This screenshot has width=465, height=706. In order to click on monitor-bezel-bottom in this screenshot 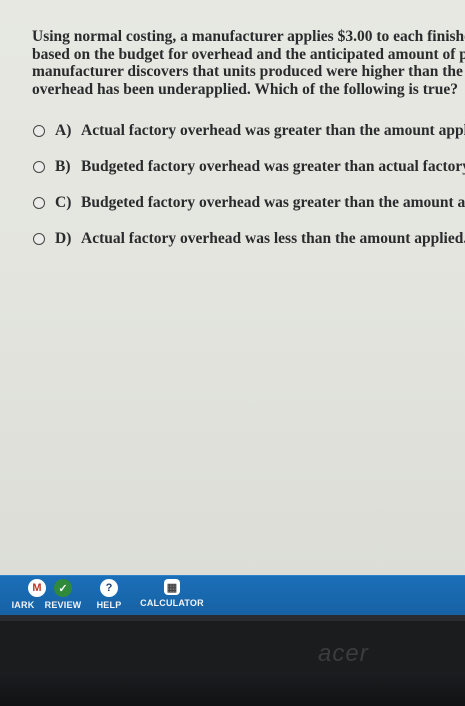, I will do `click(232, 689)`.